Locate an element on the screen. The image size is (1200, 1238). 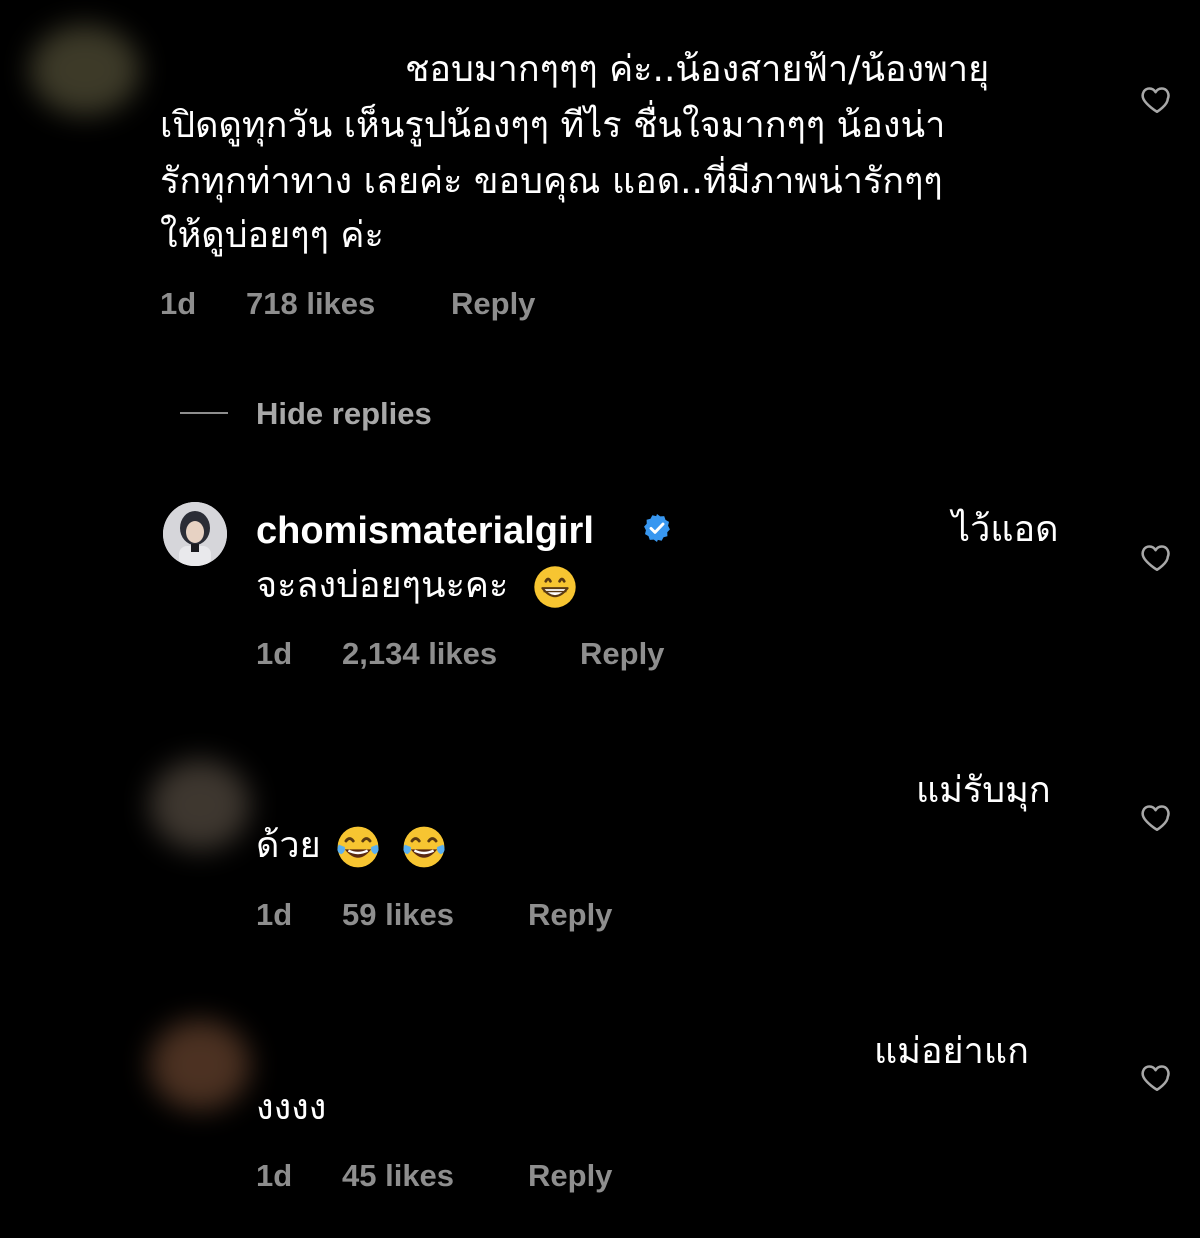
username: chomismaterialgirl is located at coordinates (425, 531).